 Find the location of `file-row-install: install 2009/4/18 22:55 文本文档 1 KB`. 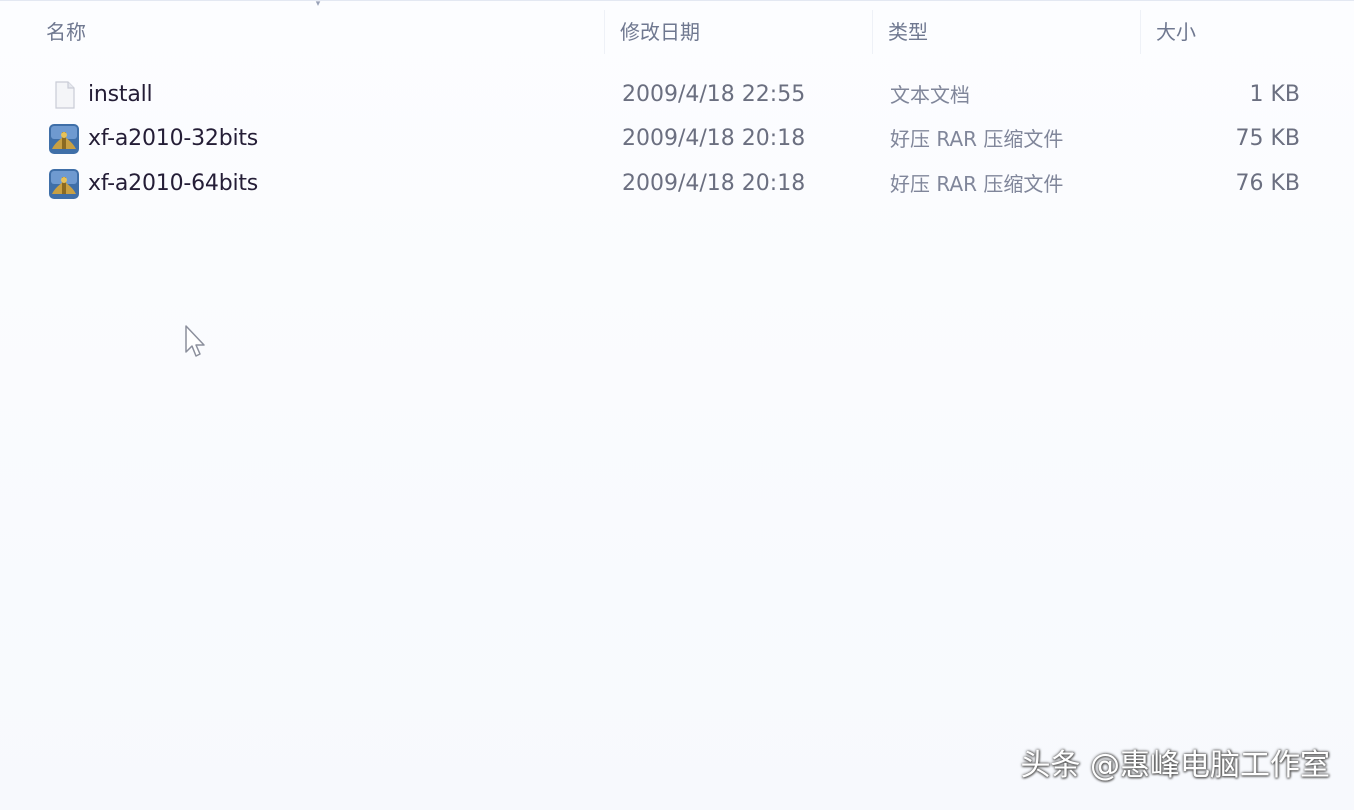

file-row-install: install 2009/4/18 22:55 文本文档 1 KB is located at coordinates (676, 95).